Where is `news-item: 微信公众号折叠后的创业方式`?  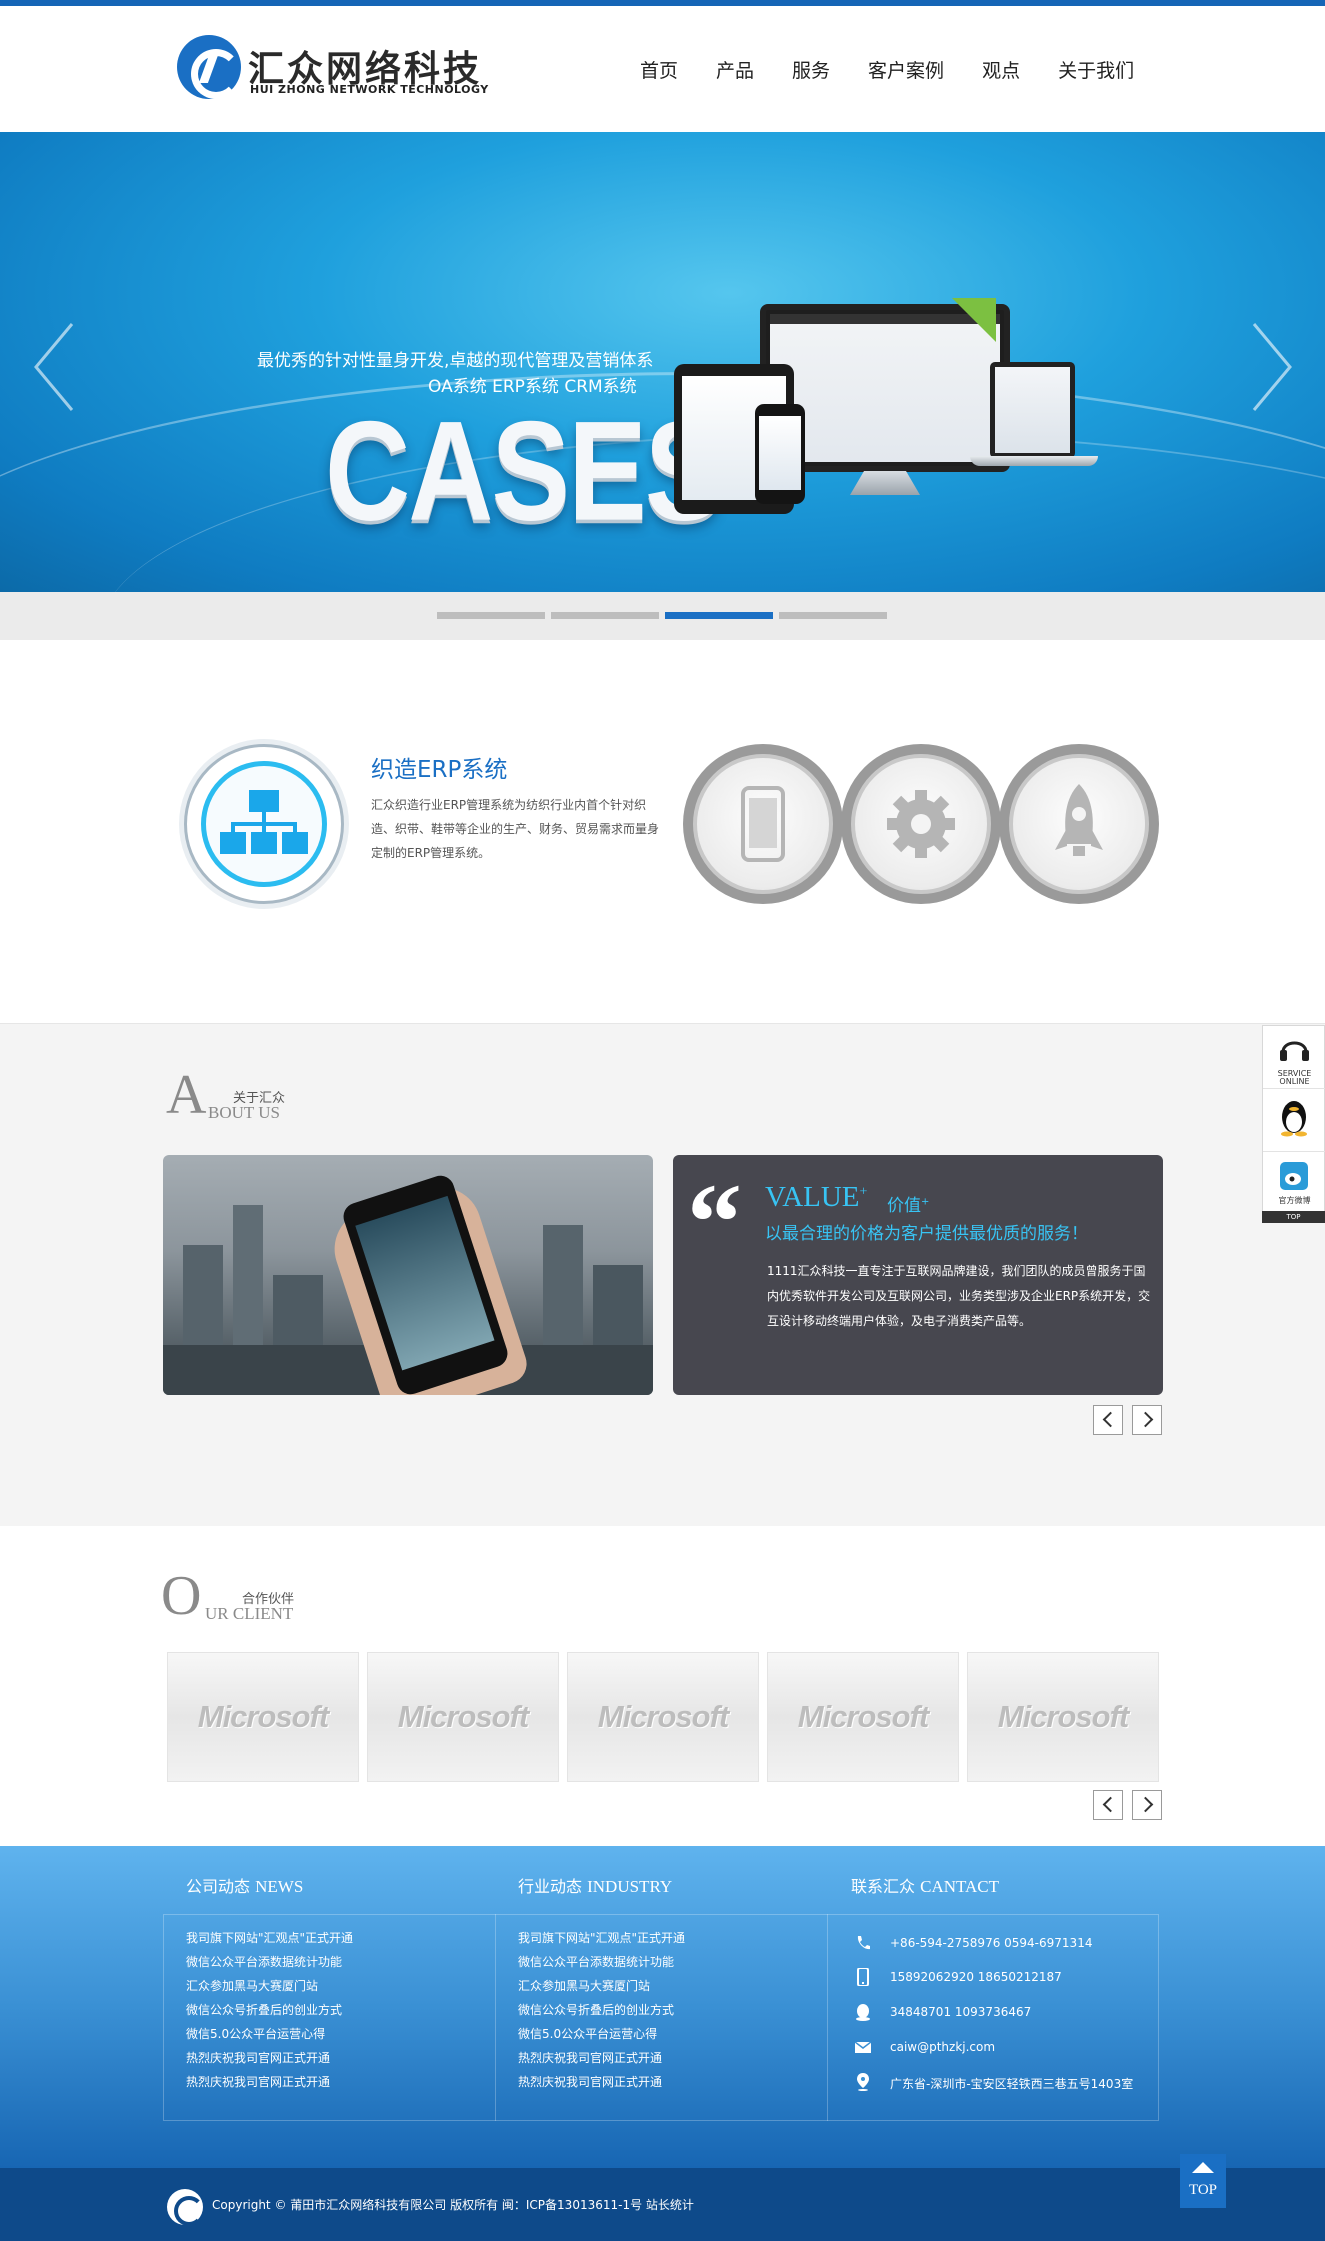 news-item: 微信公众号折叠后的创业方式 is located at coordinates (269, 2010).